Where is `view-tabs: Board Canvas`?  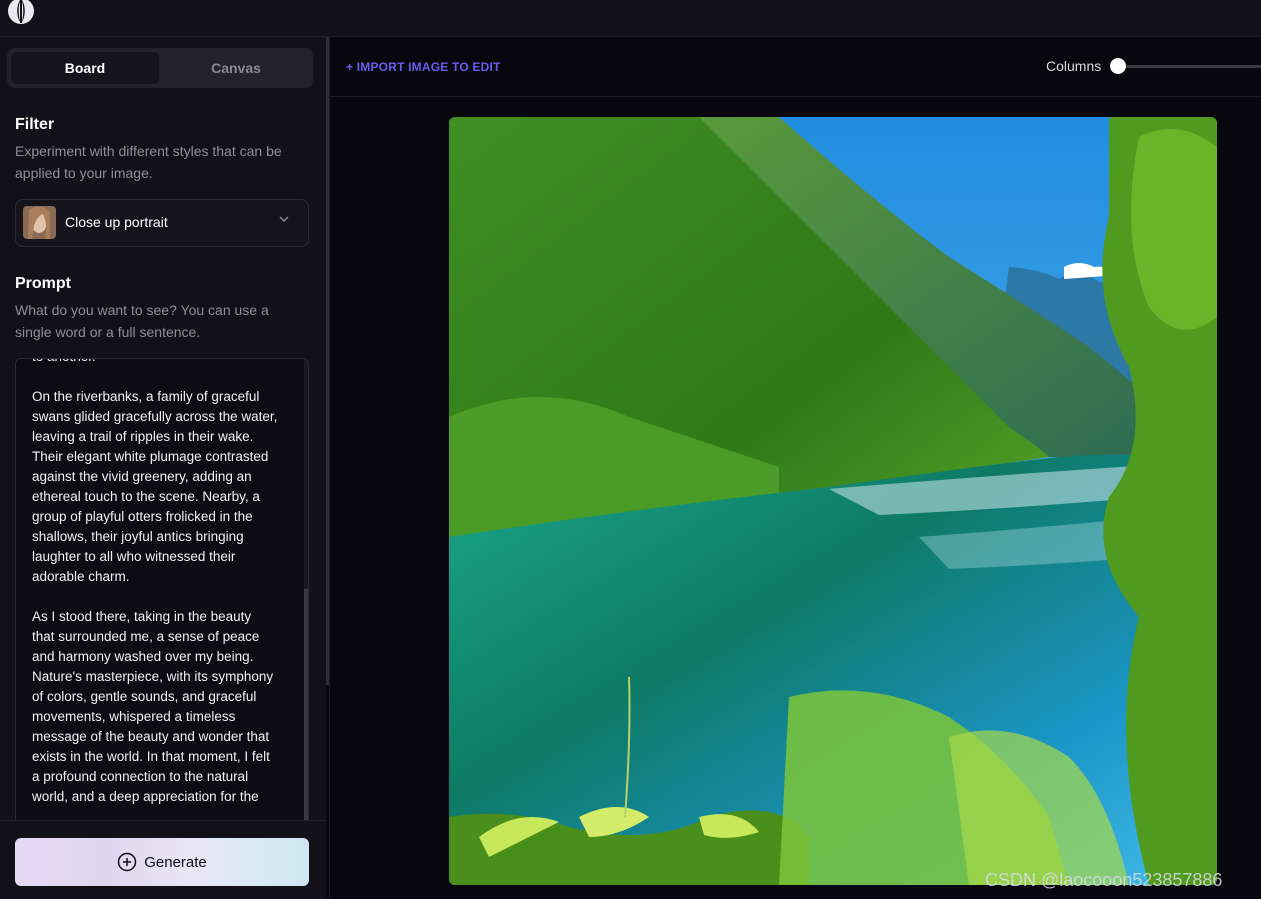 view-tabs: Board Canvas is located at coordinates (160, 68).